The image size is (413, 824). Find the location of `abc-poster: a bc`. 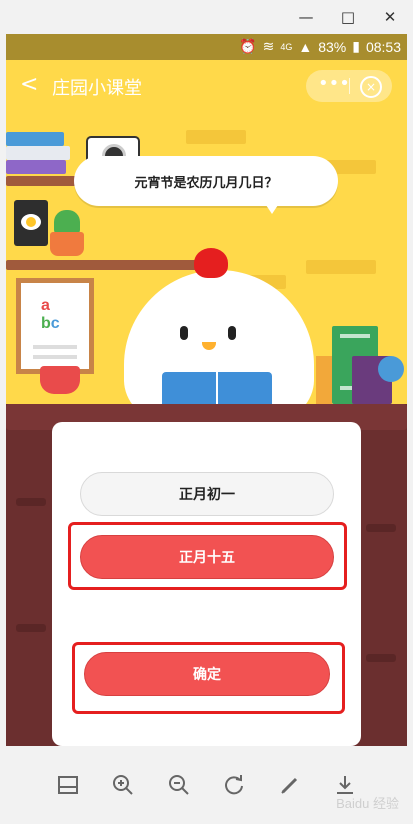

abc-poster: a bc is located at coordinates (55, 326).